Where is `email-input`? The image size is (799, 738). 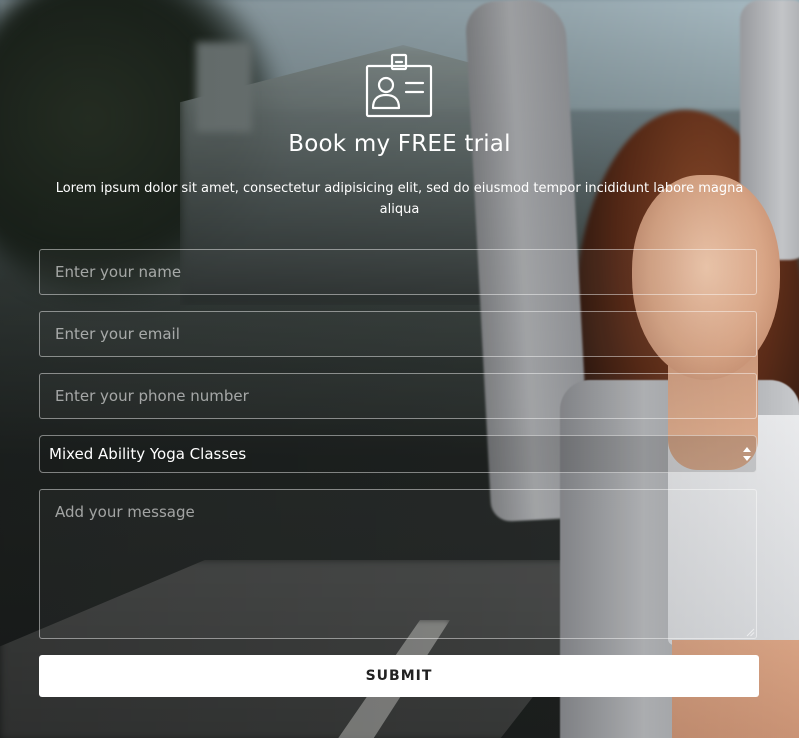 email-input is located at coordinates (398, 334).